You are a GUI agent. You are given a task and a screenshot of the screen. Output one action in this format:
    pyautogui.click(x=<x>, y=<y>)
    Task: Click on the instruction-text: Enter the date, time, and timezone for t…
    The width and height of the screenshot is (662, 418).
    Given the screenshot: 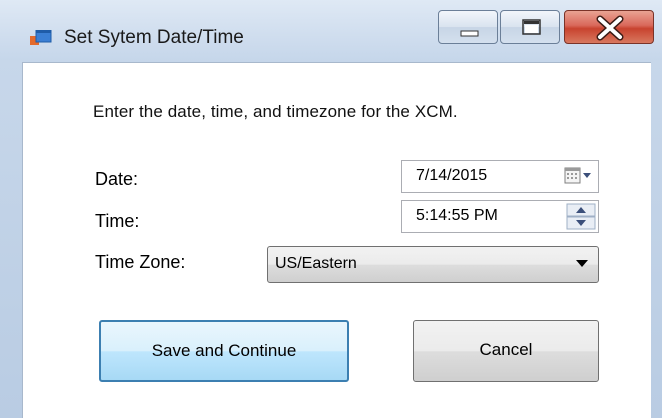 What is the action you would take?
    pyautogui.click(x=275, y=111)
    